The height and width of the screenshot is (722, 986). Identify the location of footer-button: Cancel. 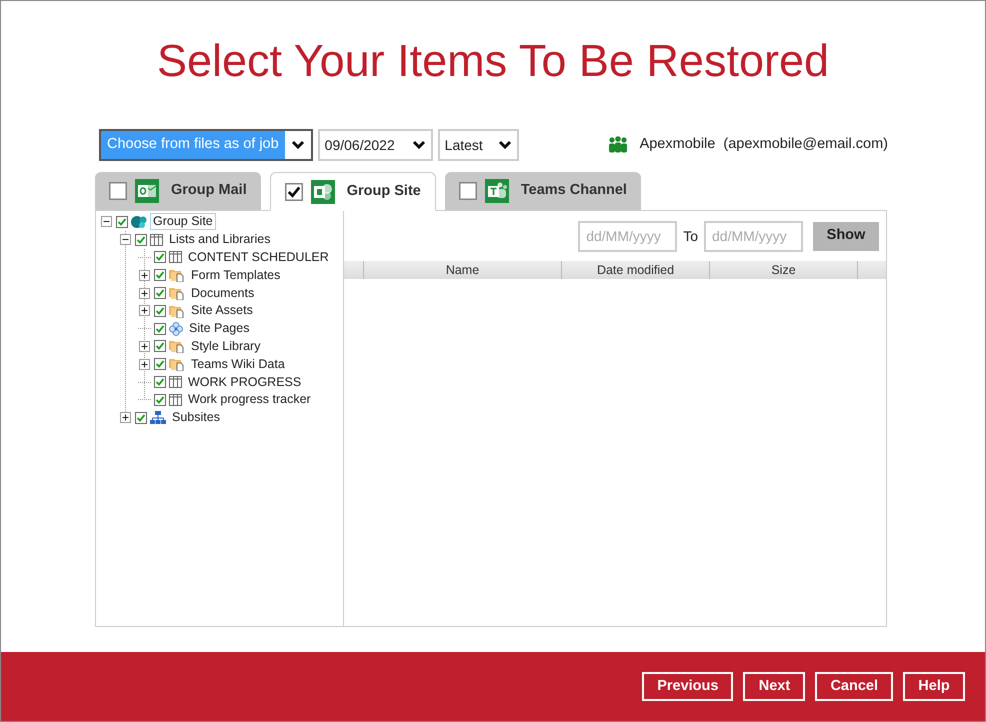
(854, 686).